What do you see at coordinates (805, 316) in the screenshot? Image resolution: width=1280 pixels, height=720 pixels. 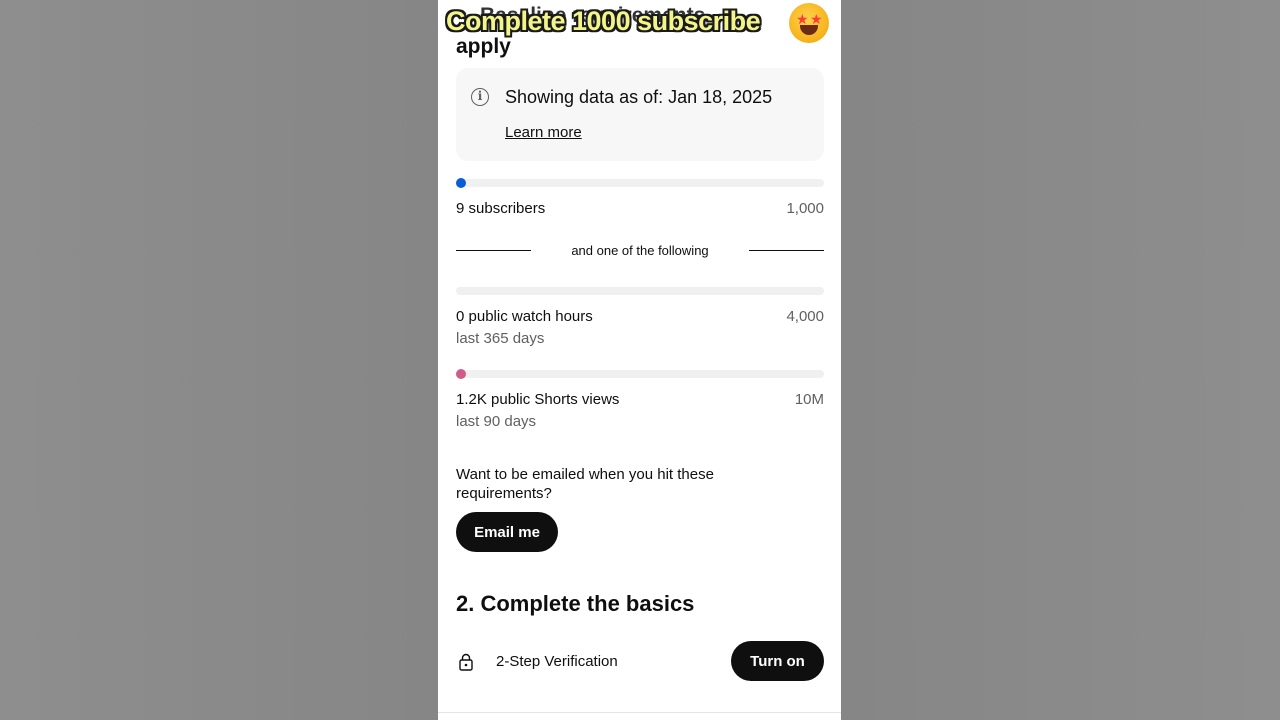 I see `watch-hours-target: 4,000` at bounding box center [805, 316].